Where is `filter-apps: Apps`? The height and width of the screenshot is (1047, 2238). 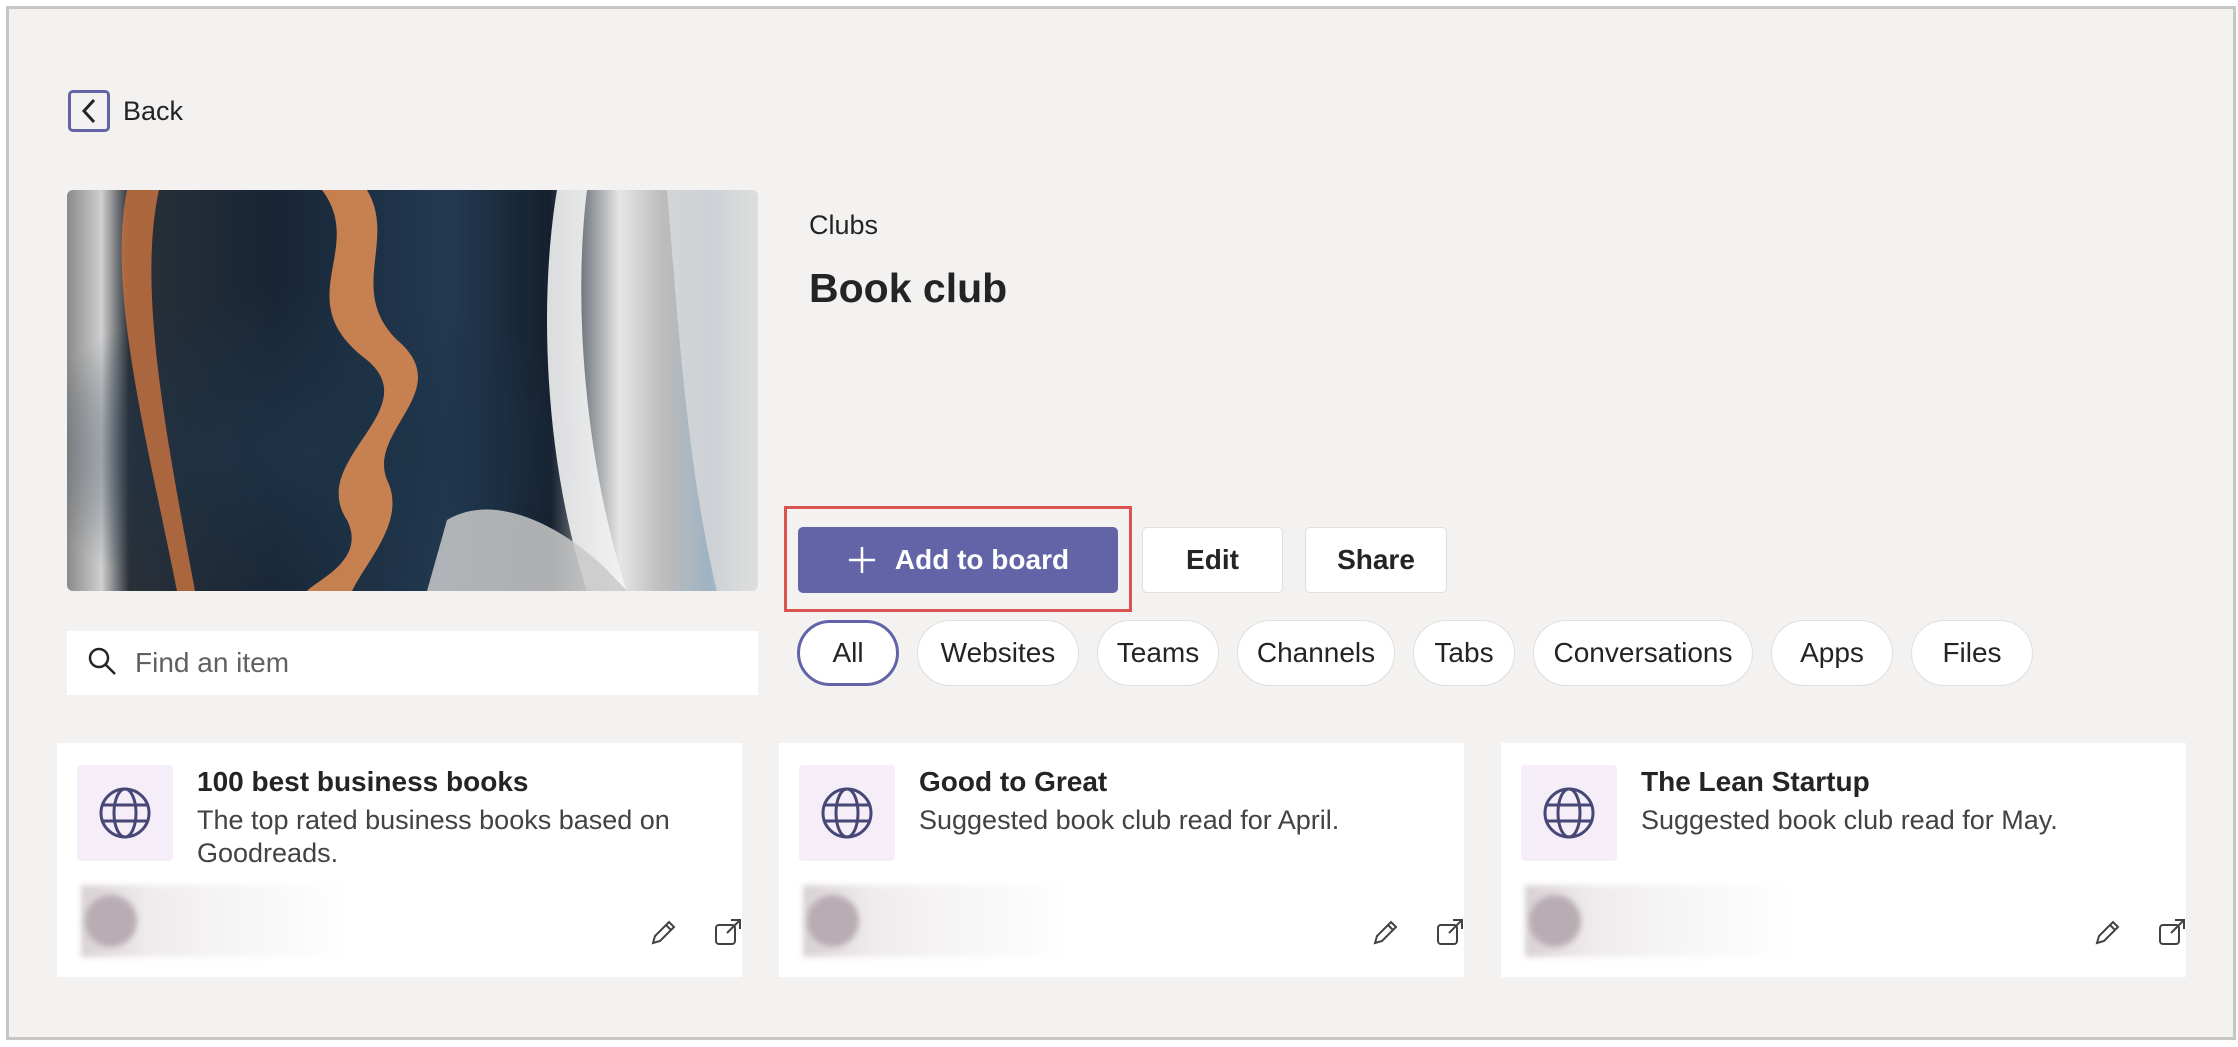 filter-apps: Apps is located at coordinates (1832, 653).